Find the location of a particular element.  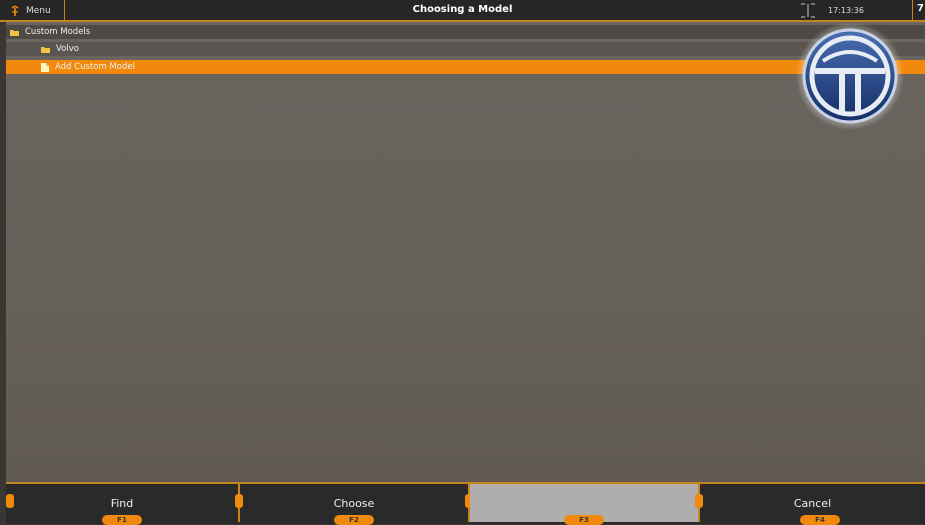

tree-item-add-custom-model: Add Custom Model is located at coordinates (465, 67).